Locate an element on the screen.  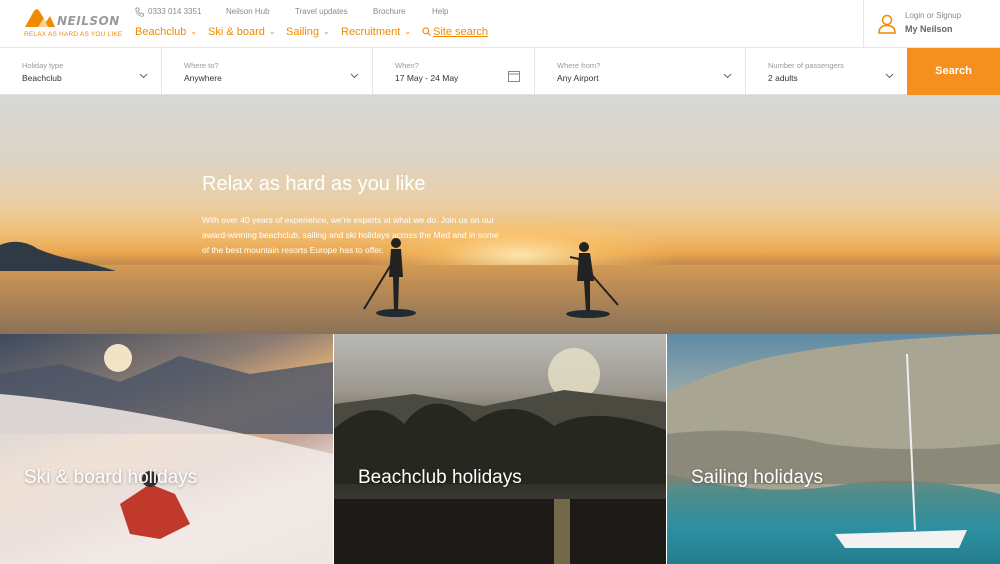
where-from-select: Where from? Any Airport is located at coordinates (640, 71).